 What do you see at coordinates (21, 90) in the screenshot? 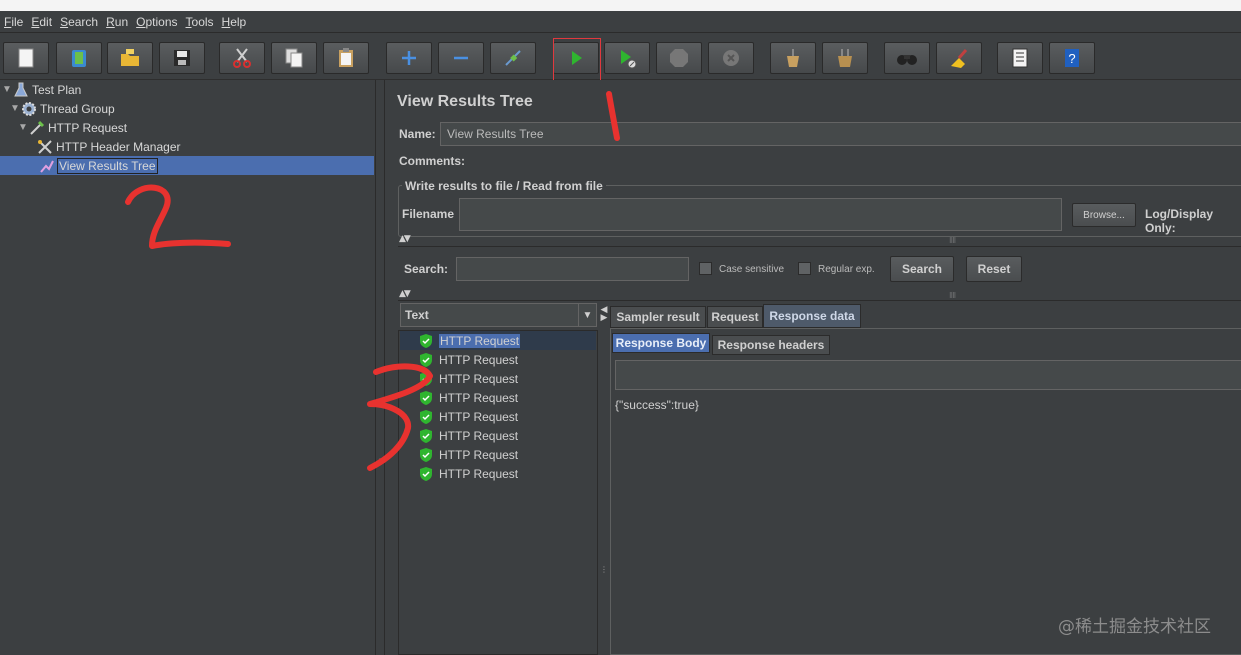
I see `test-plan-icon` at bounding box center [21, 90].